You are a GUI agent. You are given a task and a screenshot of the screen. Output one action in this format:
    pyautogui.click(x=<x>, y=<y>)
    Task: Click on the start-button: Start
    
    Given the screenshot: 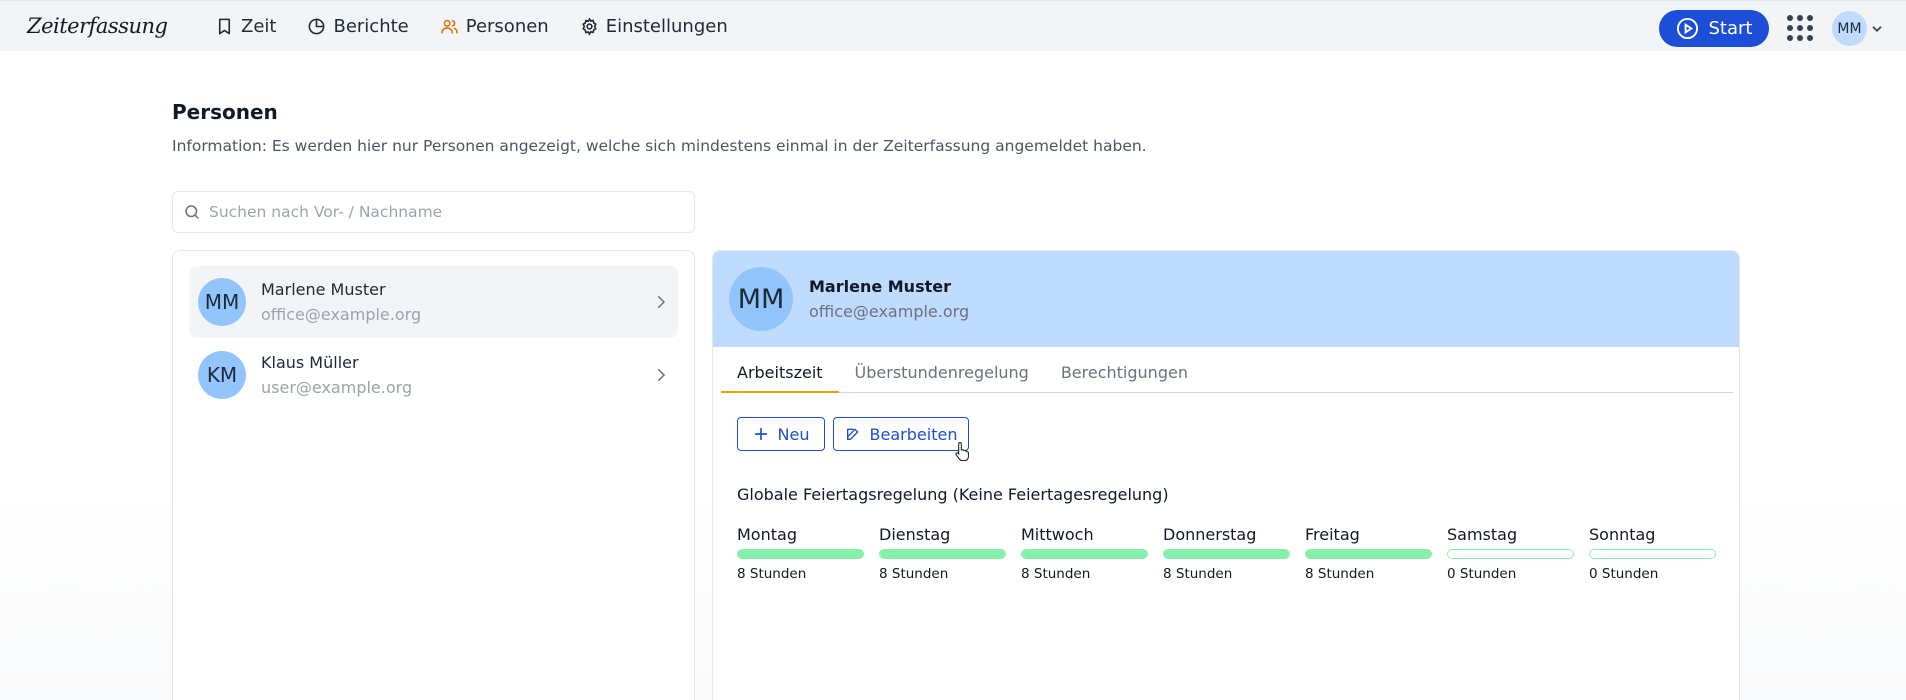 What is the action you would take?
    pyautogui.click(x=1714, y=28)
    